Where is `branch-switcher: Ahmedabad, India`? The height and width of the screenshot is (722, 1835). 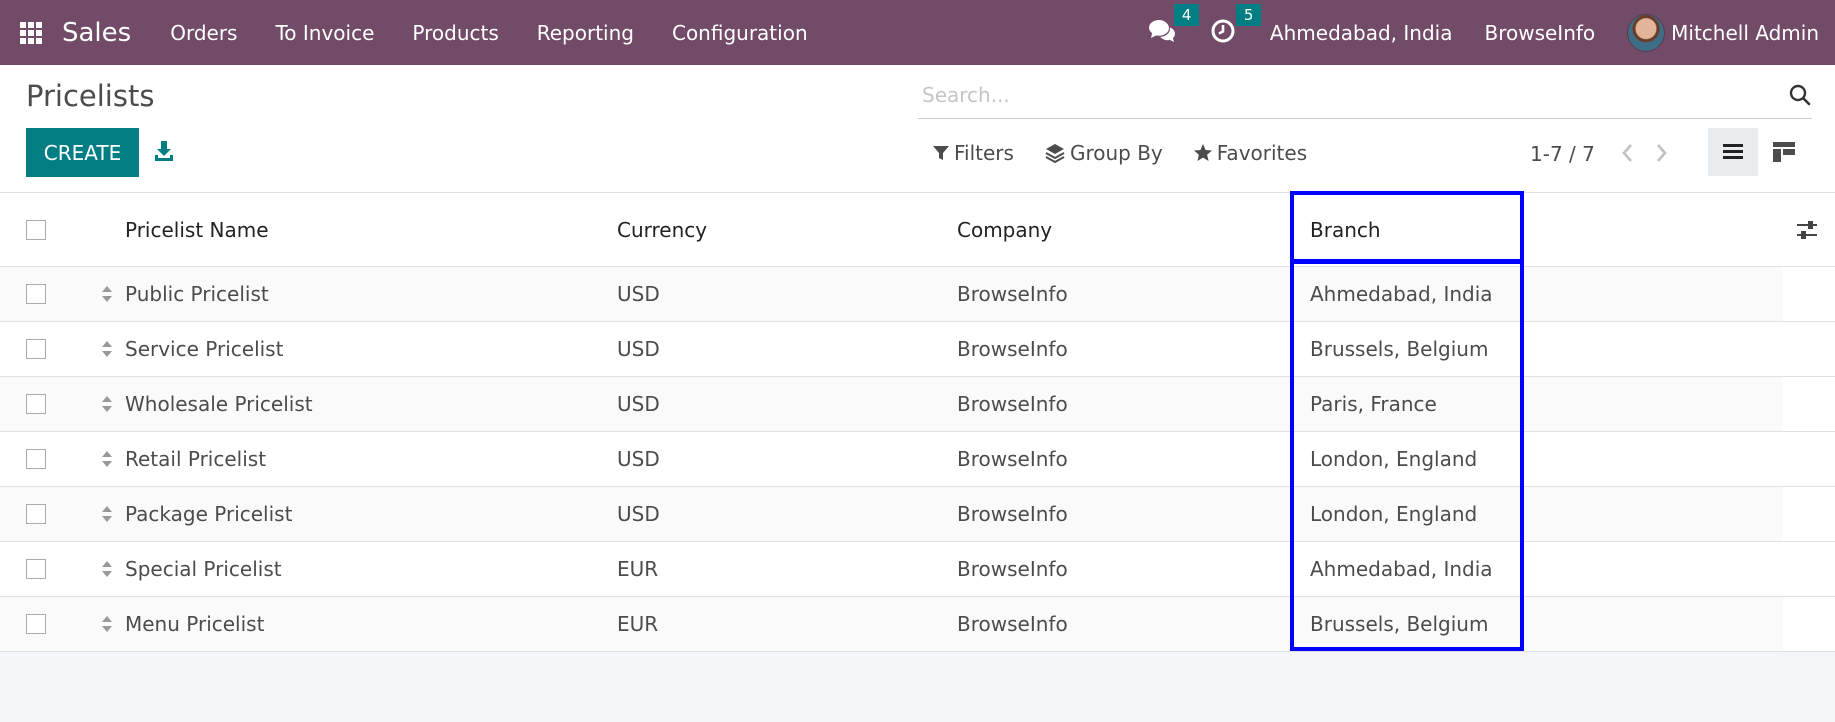
branch-switcher: Ahmedabad, India is located at coordinates (1361, 33).